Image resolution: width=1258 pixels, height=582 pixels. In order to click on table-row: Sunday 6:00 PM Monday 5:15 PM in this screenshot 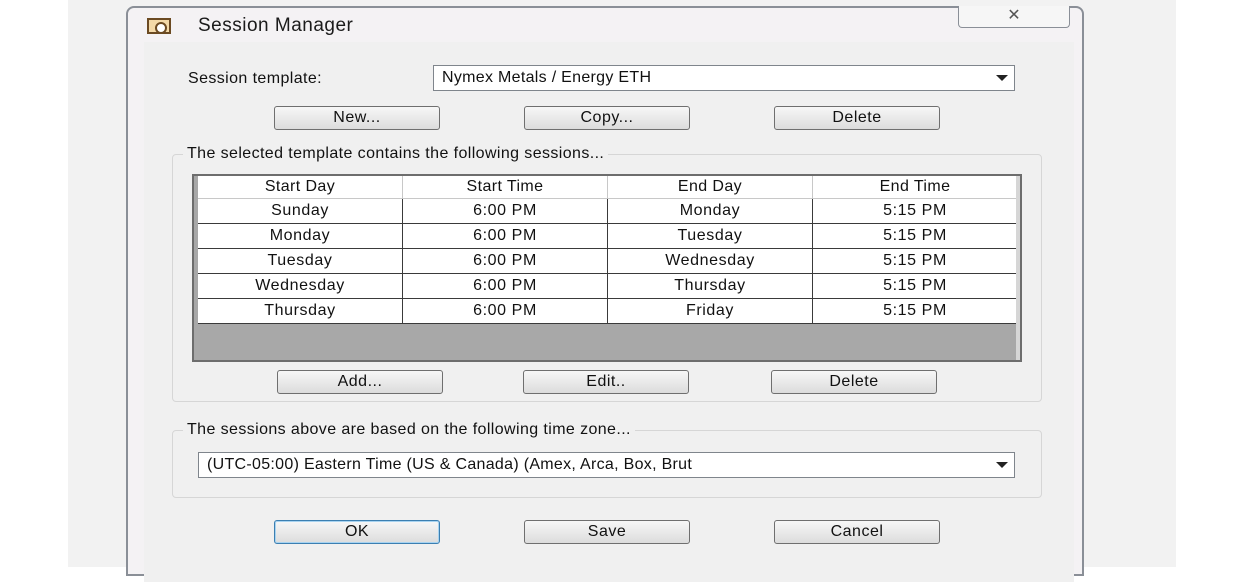, I will do `click(608, 211)`.